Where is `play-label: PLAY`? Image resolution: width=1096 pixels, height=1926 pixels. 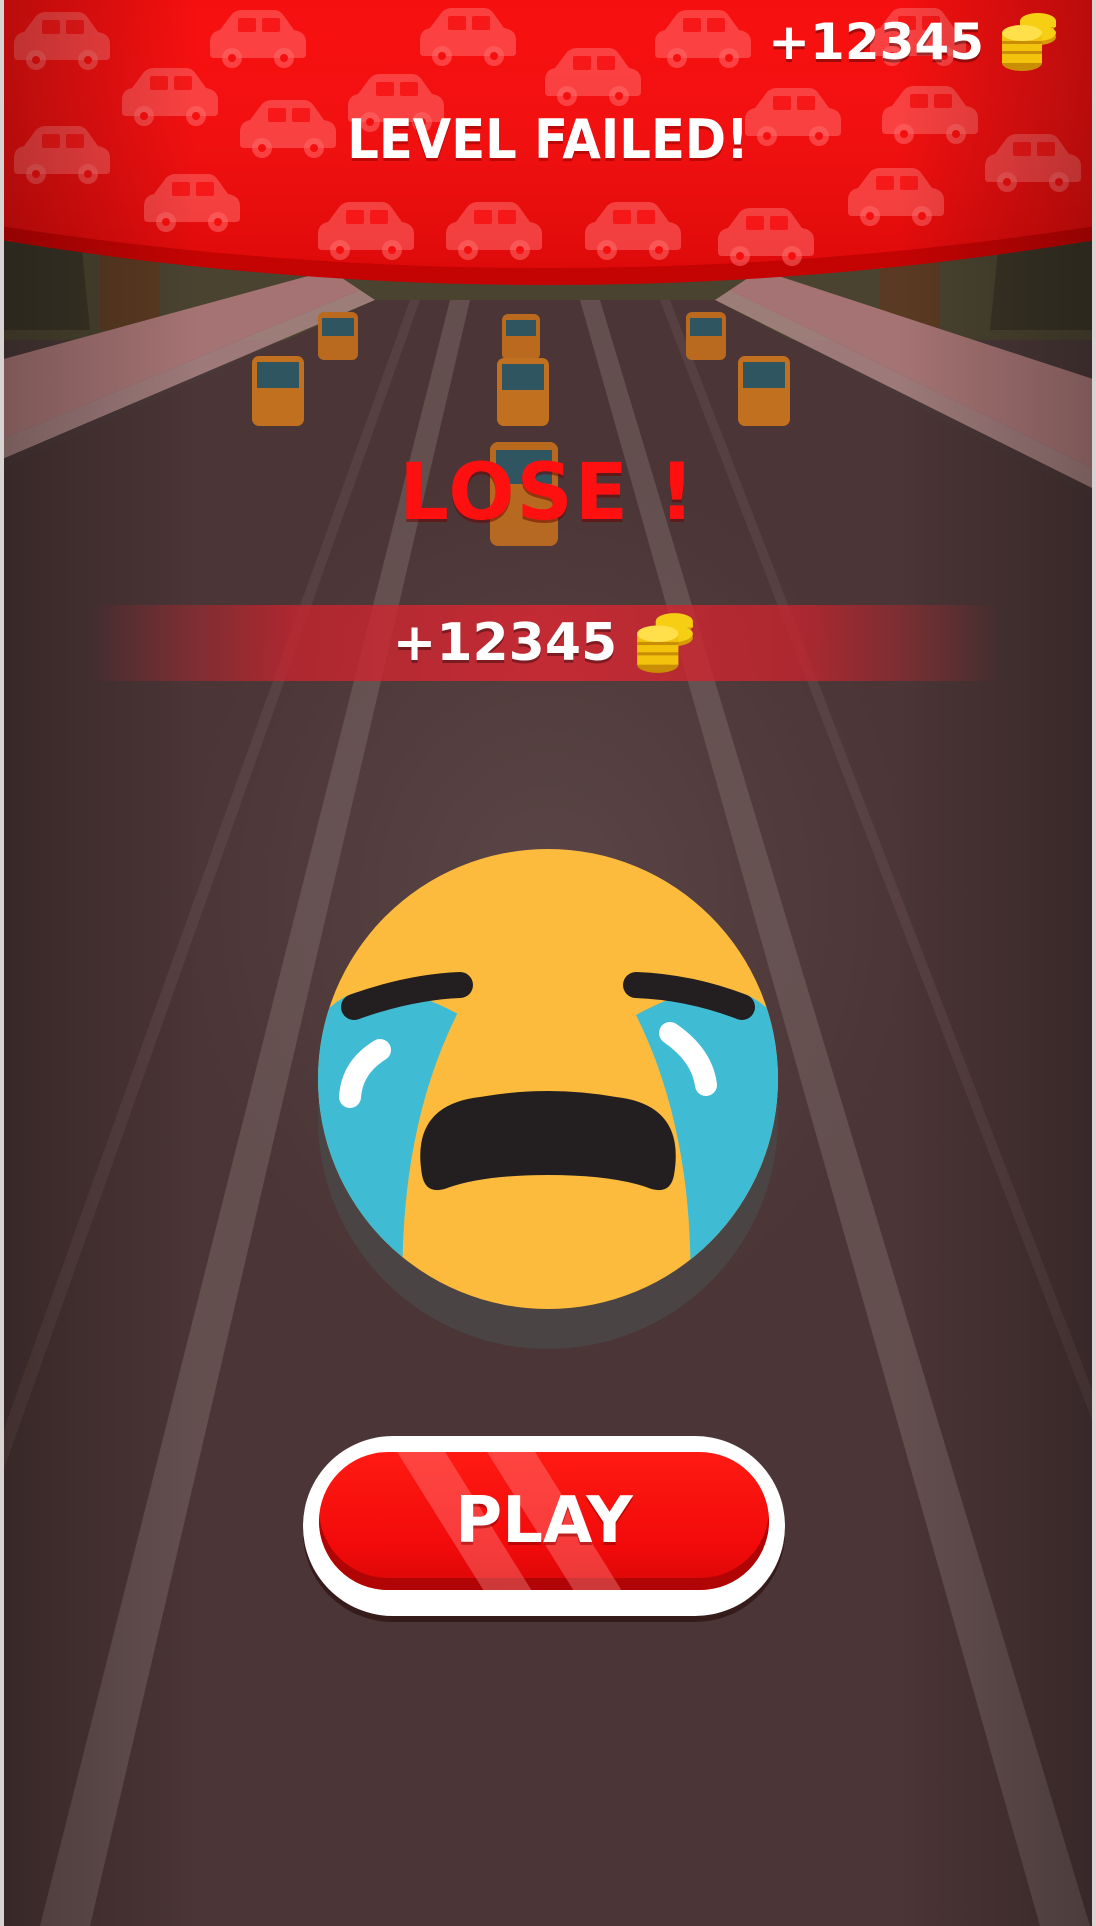
play-label: PLAY is located at coordinates (544, 1521).